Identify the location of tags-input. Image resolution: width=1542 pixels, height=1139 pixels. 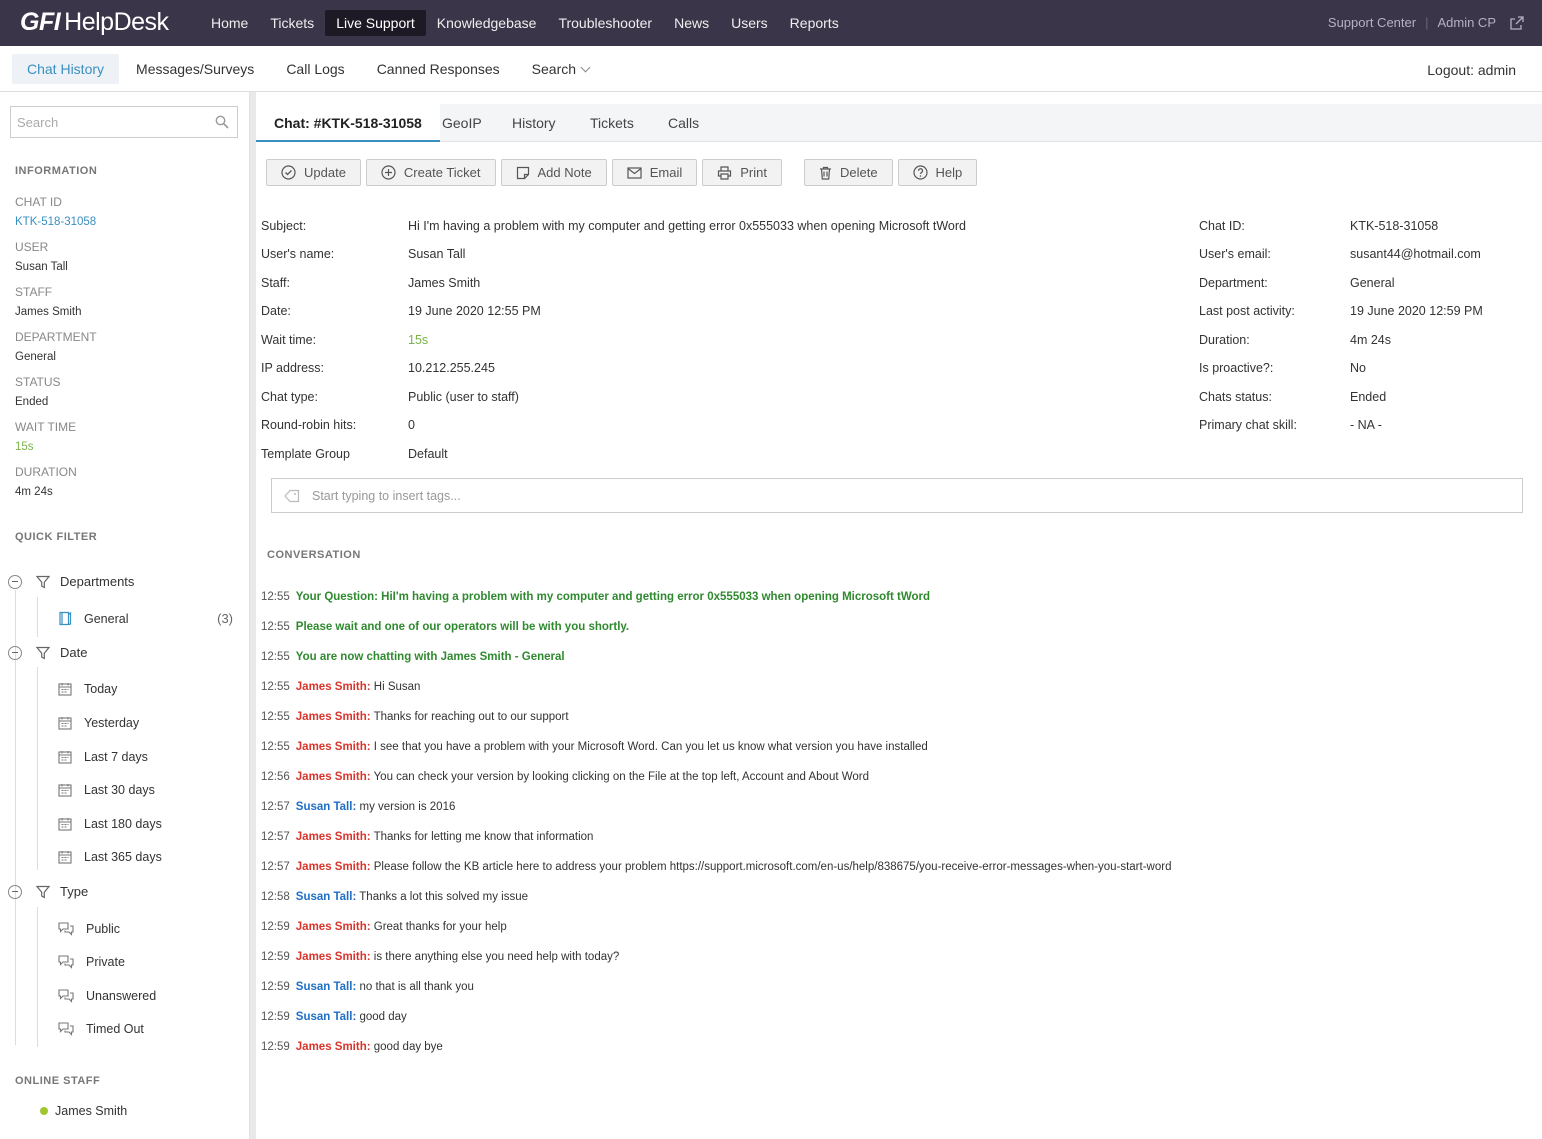
(762, 495).